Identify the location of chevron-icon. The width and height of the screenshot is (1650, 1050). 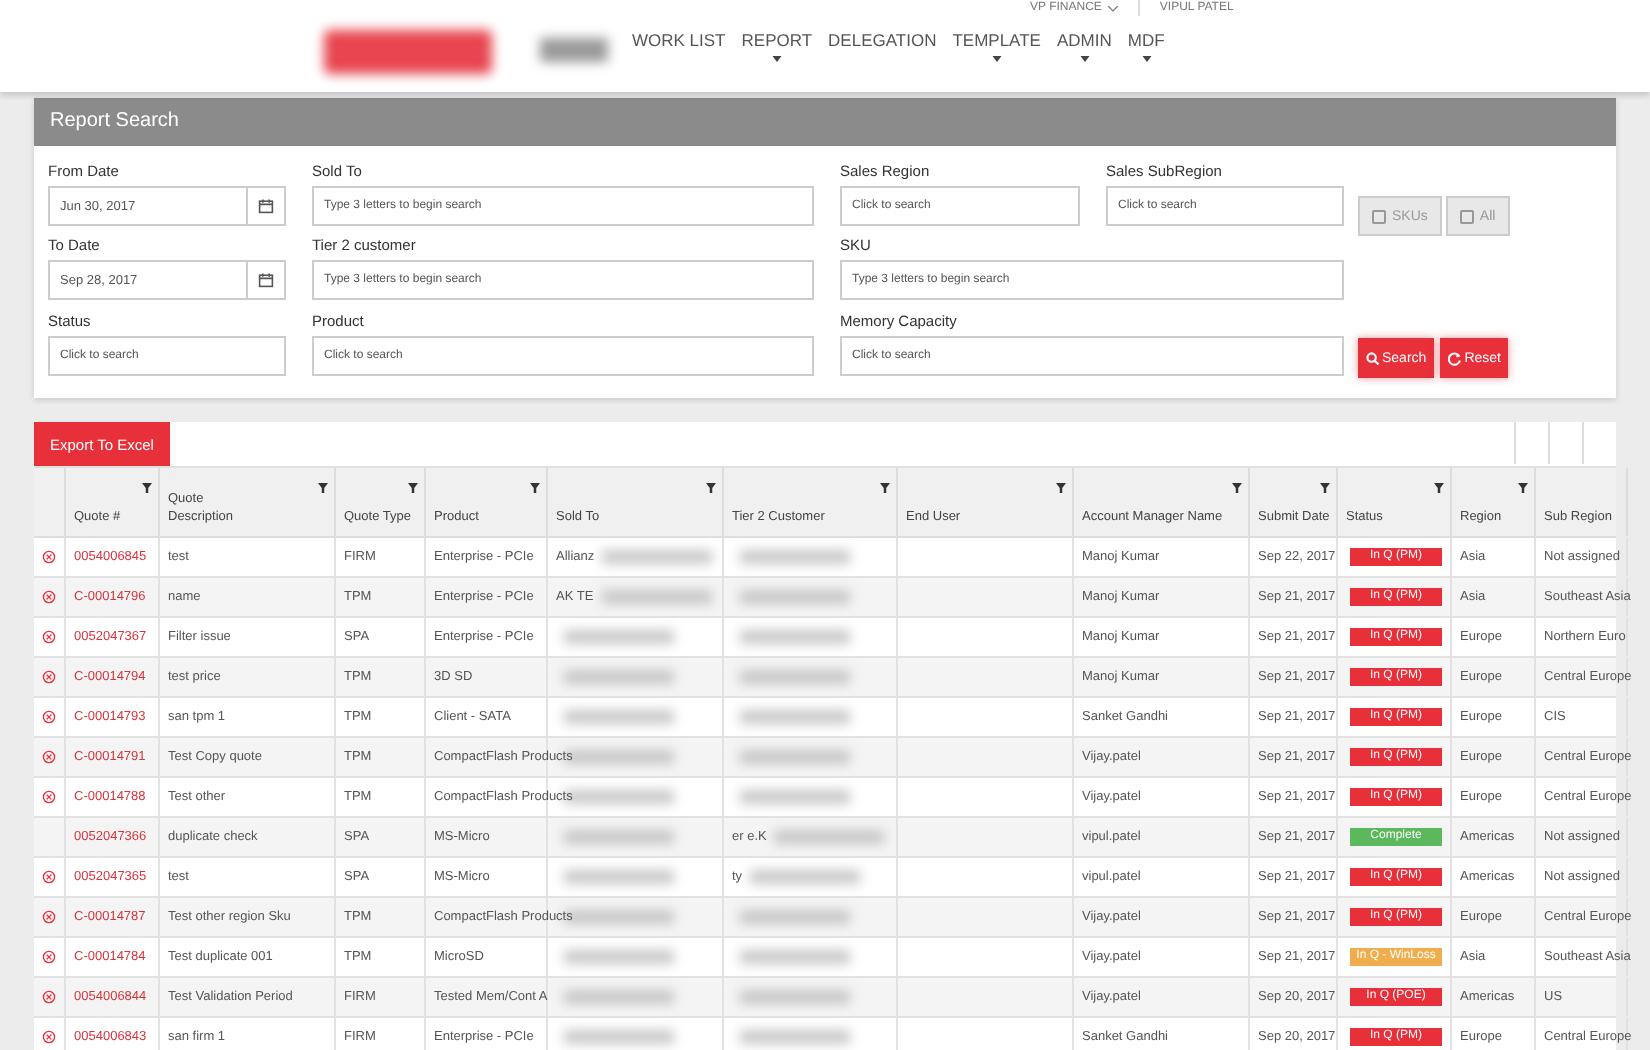
(1112, 8).